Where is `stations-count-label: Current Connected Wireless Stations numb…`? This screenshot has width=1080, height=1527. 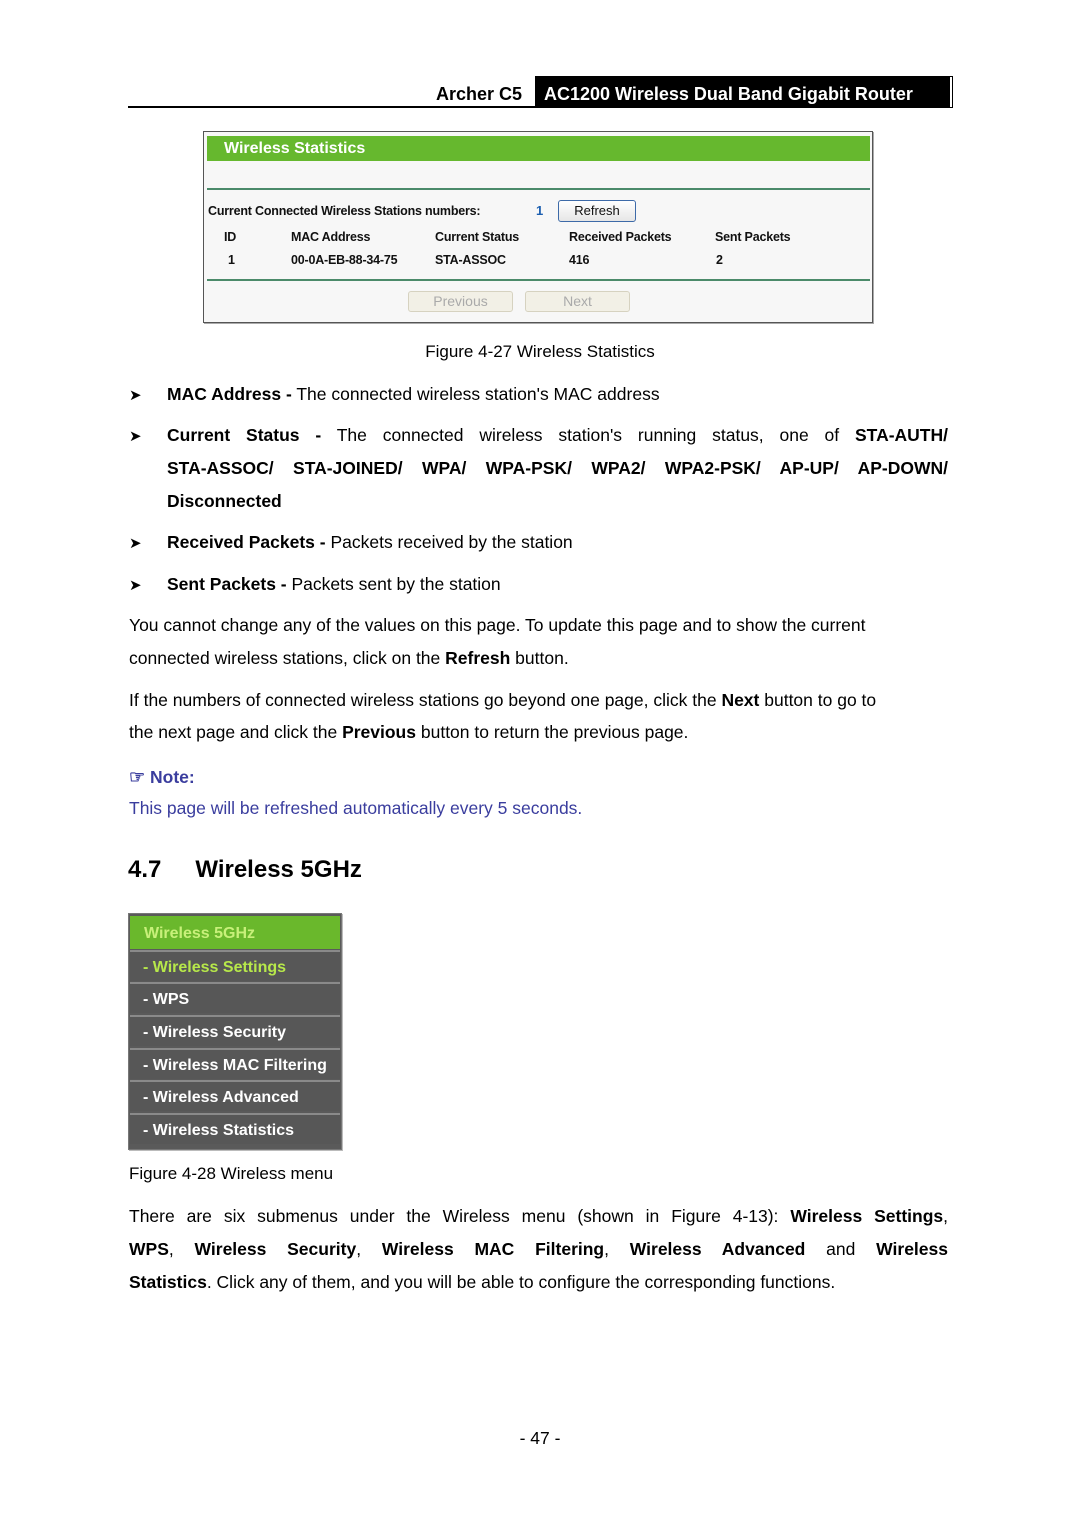
stations-count-label: Current Connected Wireless Stations numb… is located at coordinates (344, 211).